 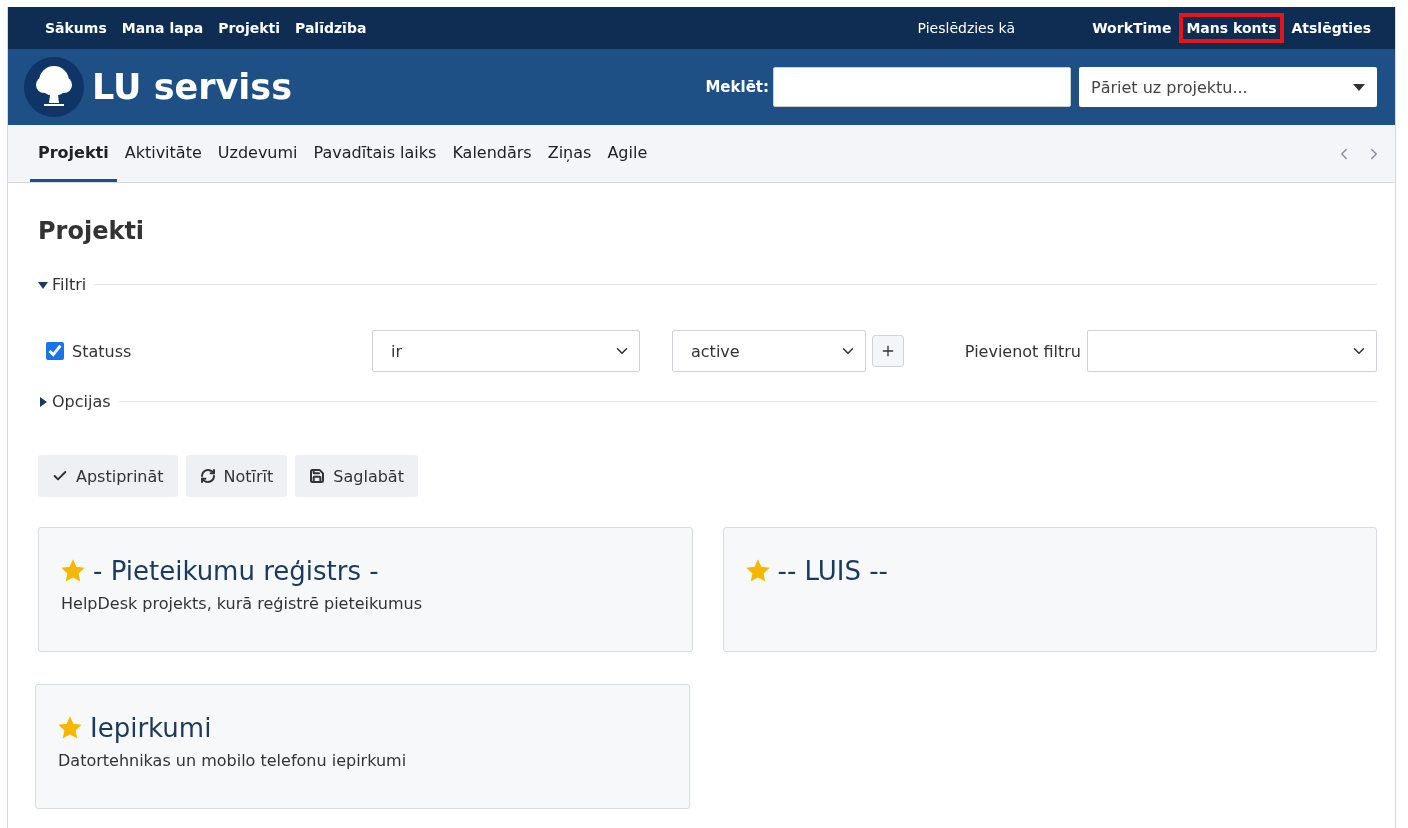 I want to click on account-menu-link: Atslēgties, so click(x=1331, y=28).